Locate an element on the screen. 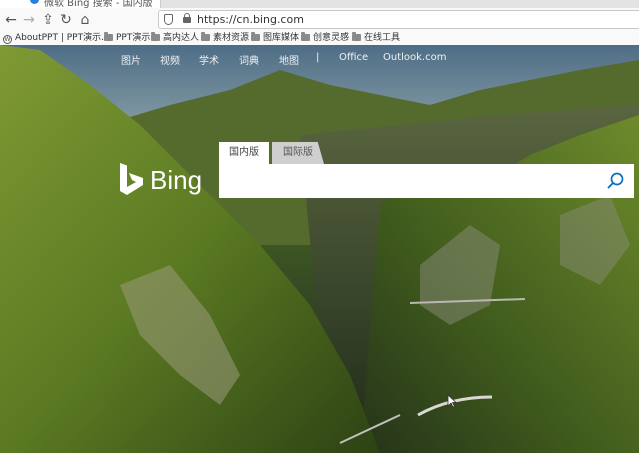 The height and width of the screenshot is (453, 639). lock-icon is located at coordinates (187, 18).